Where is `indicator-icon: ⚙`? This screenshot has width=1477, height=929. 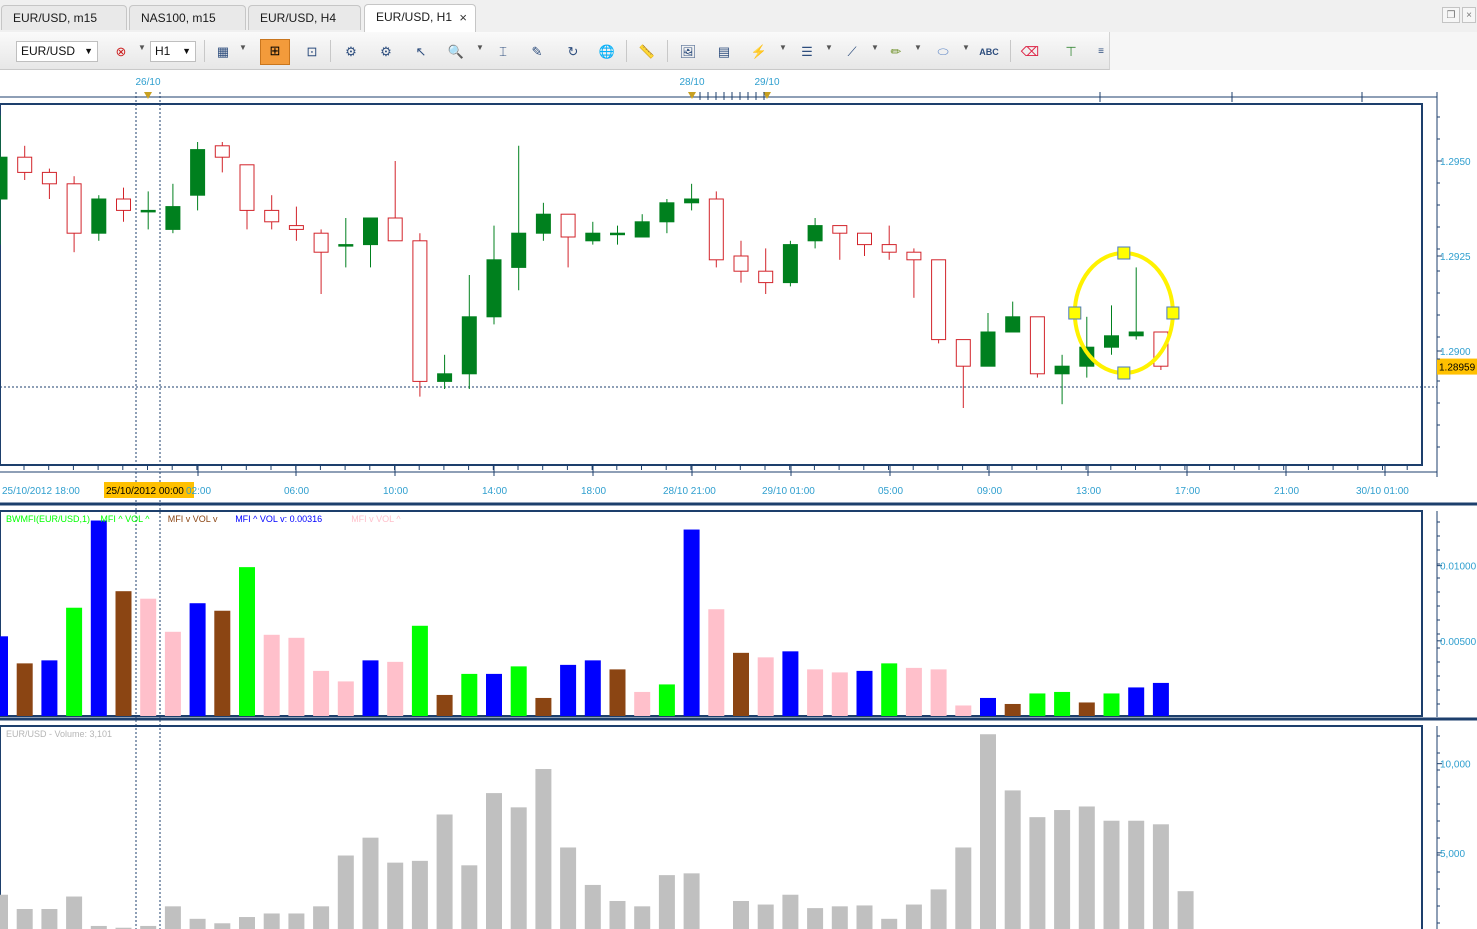
indicator-icon: ⚙ is located at coordinates (351, 52).